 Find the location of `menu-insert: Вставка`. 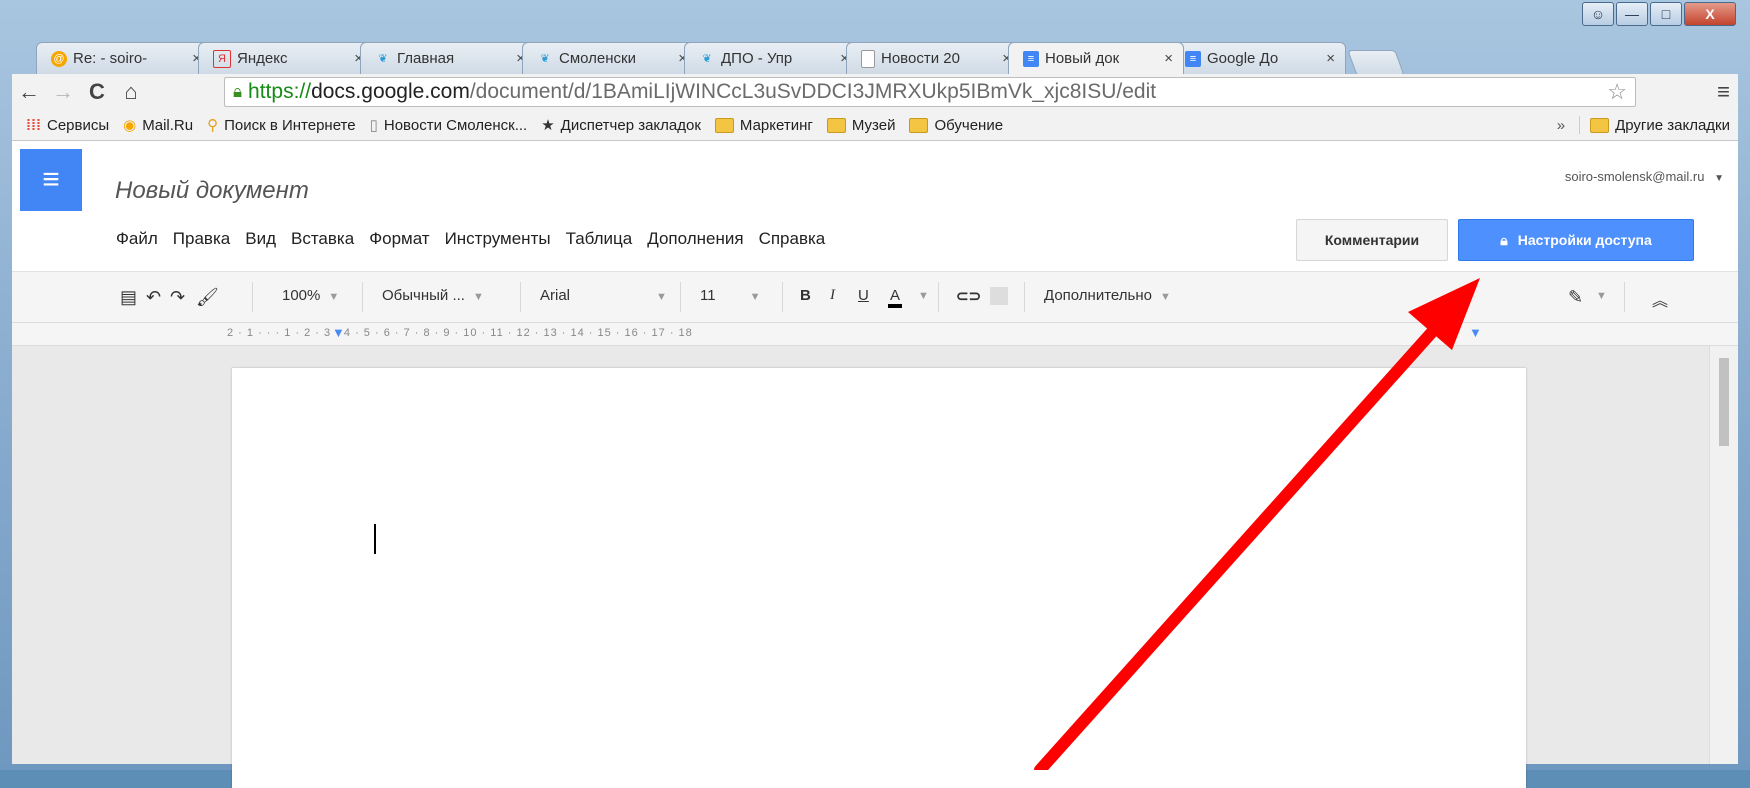

menu-insert: Вставка is located at coordinates (322, 239).